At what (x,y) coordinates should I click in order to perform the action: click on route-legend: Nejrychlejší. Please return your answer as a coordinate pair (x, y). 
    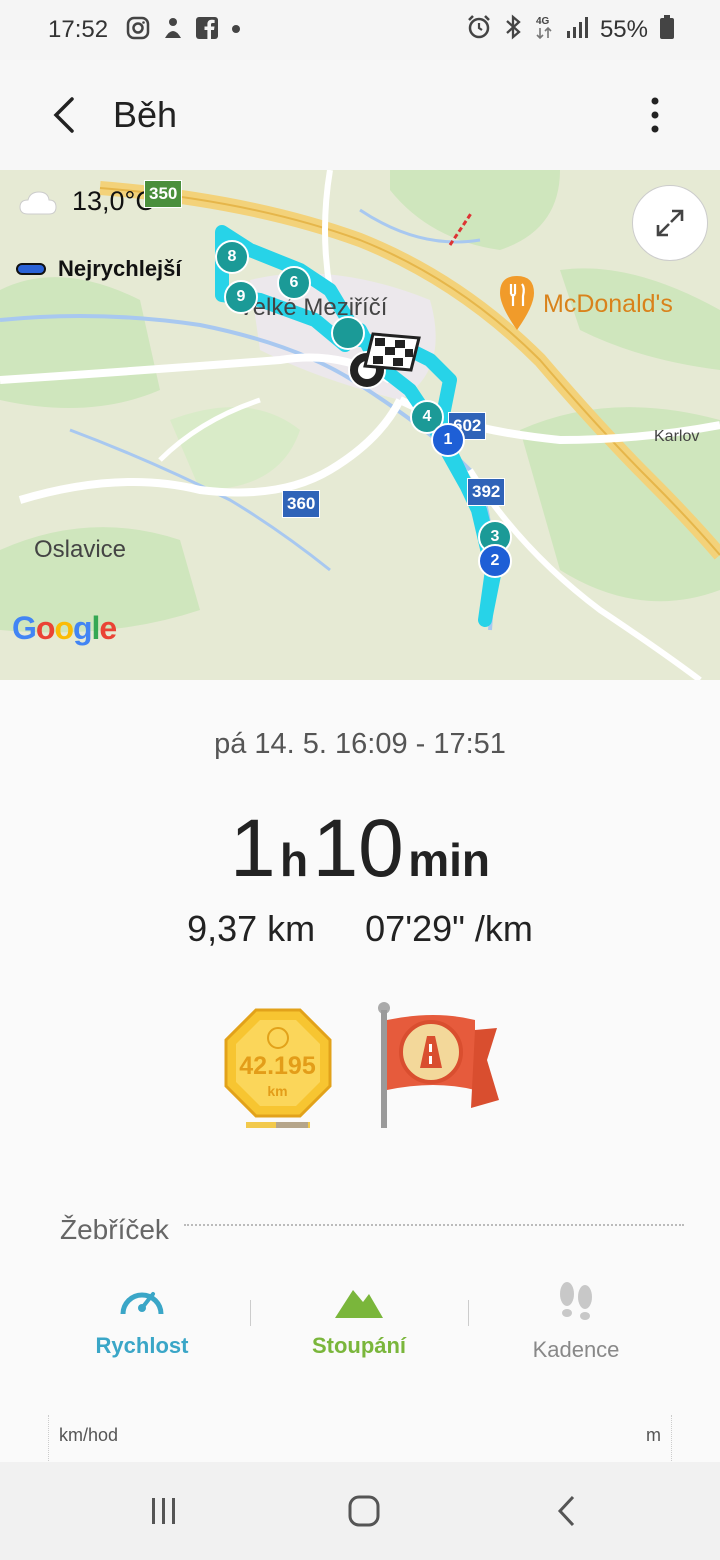
    Looking at the image, I should click on (99, 269).